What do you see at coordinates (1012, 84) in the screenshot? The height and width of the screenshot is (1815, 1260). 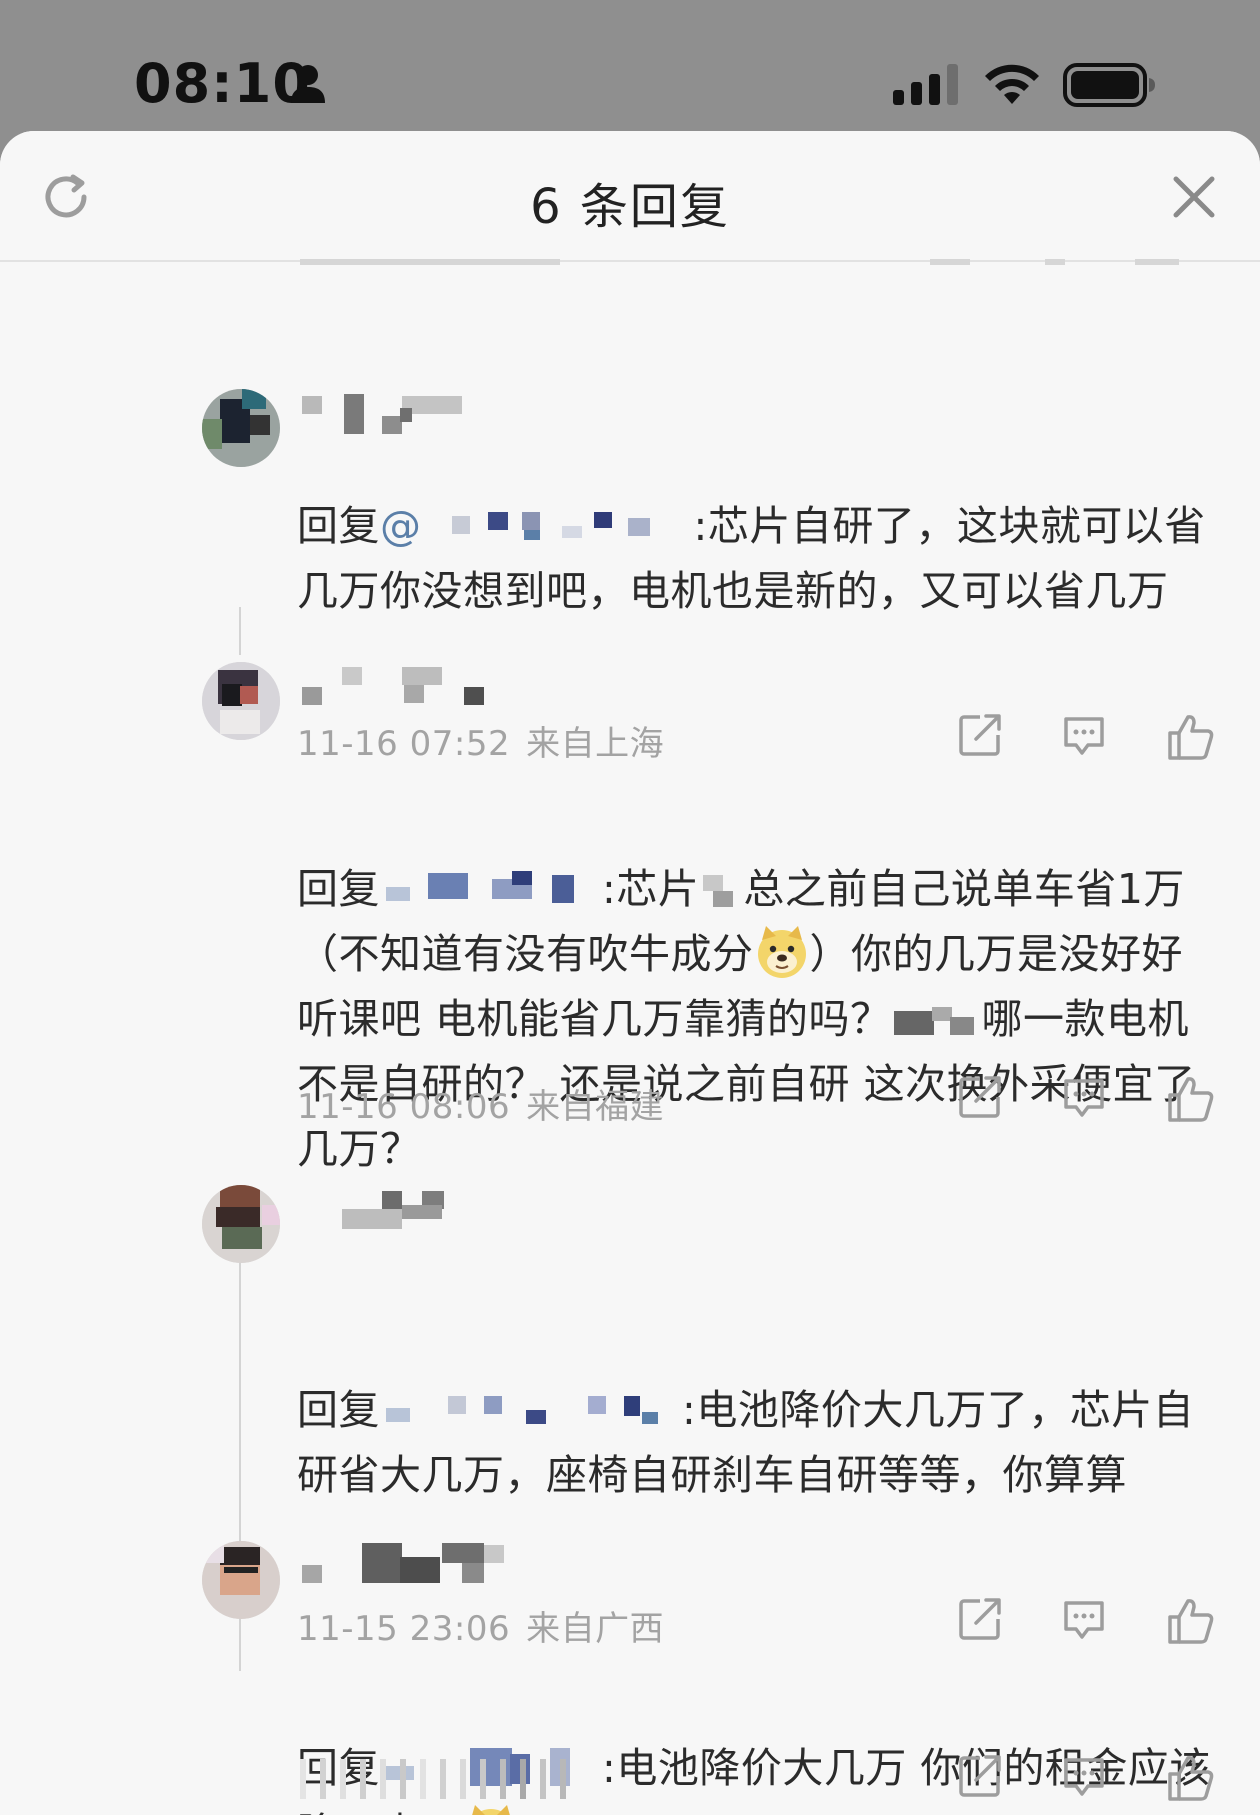 I see `wifi-icon` at bounding box center [1012, 84].